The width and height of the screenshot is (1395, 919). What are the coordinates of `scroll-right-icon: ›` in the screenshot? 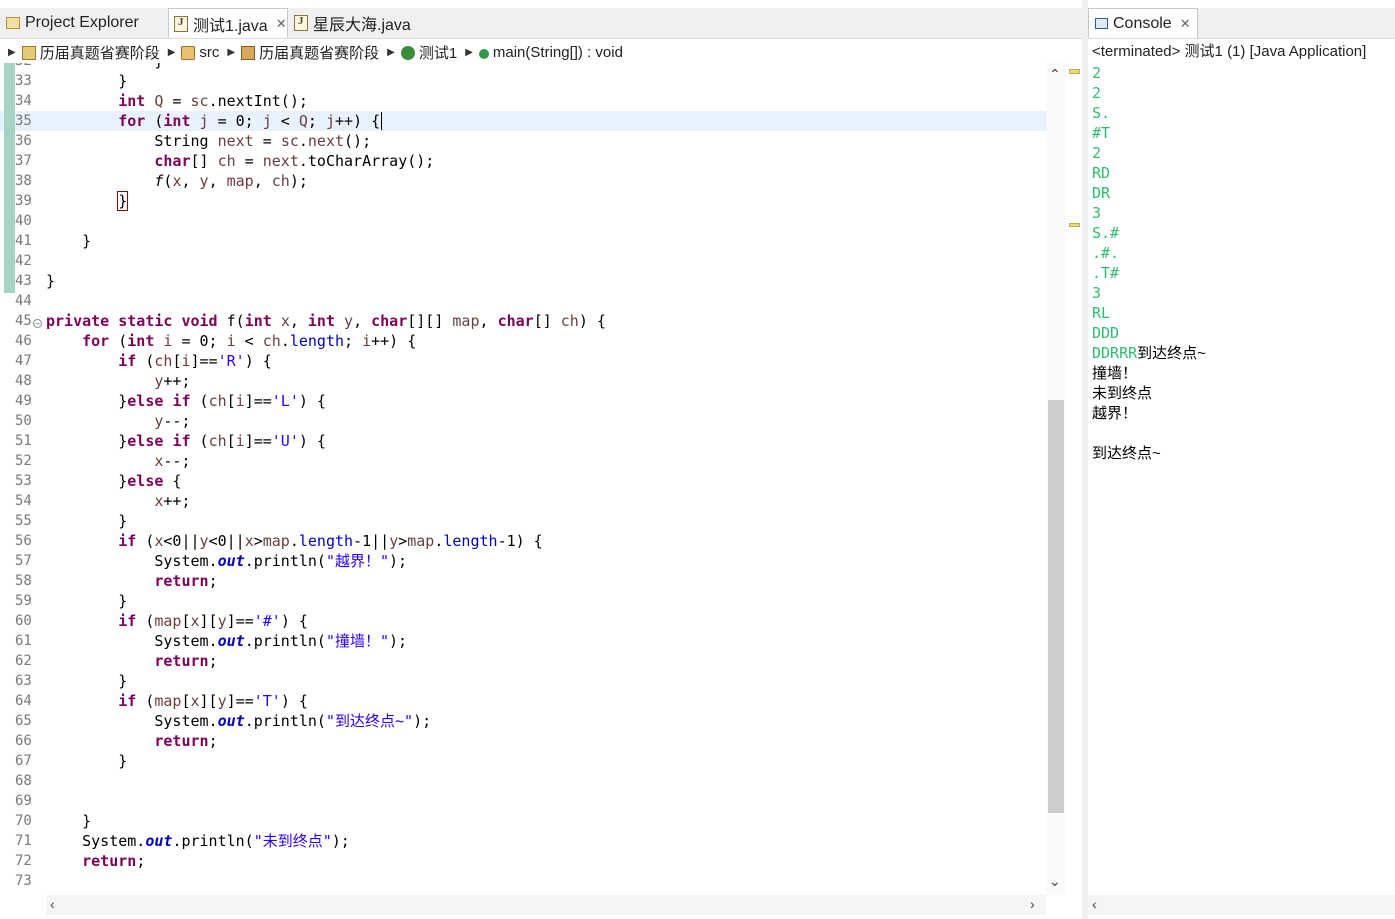 It's located at (1032, 904).